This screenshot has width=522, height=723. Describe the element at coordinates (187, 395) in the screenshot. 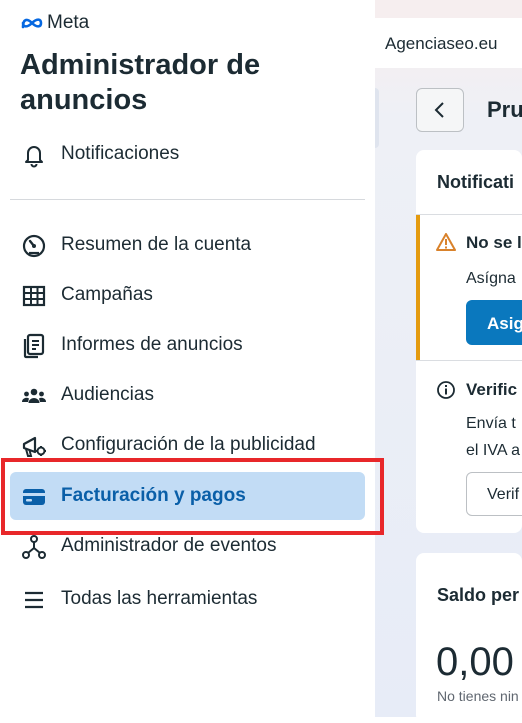

I see `sidebar-item-audiences: Audiencias` at that location.